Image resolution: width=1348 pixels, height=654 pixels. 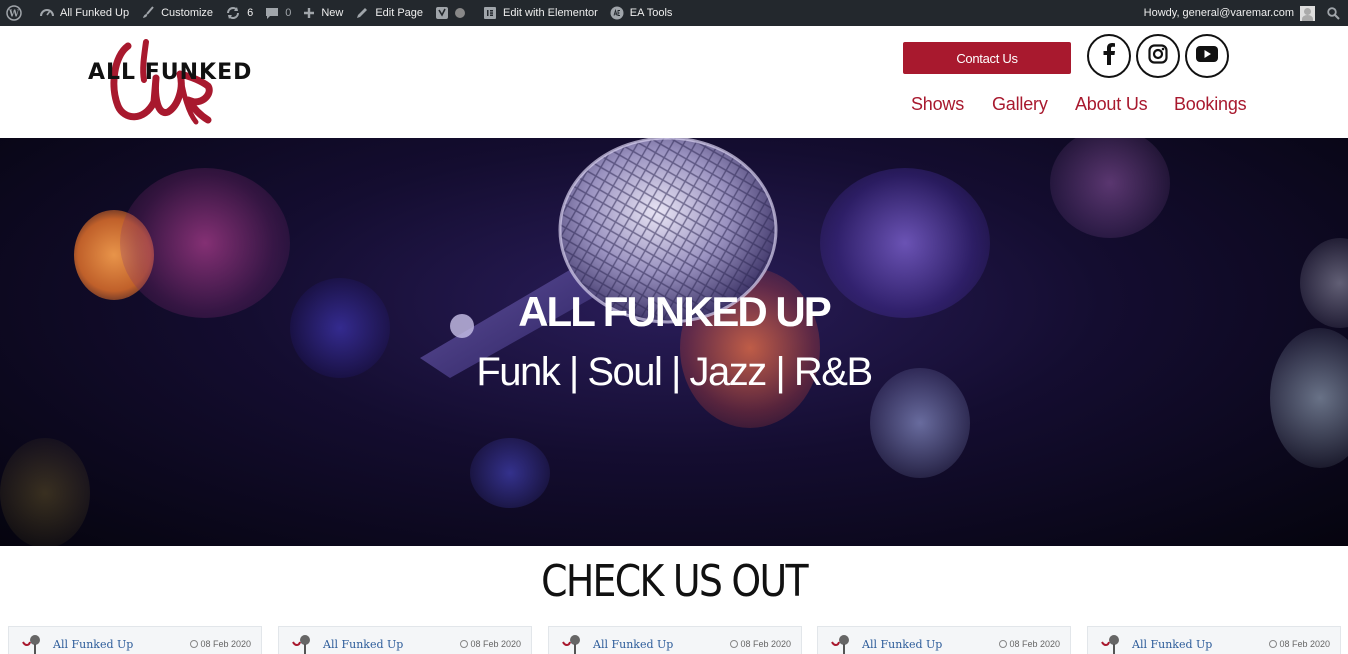 I want to click on search-icon, so click(x=1333, y=13).